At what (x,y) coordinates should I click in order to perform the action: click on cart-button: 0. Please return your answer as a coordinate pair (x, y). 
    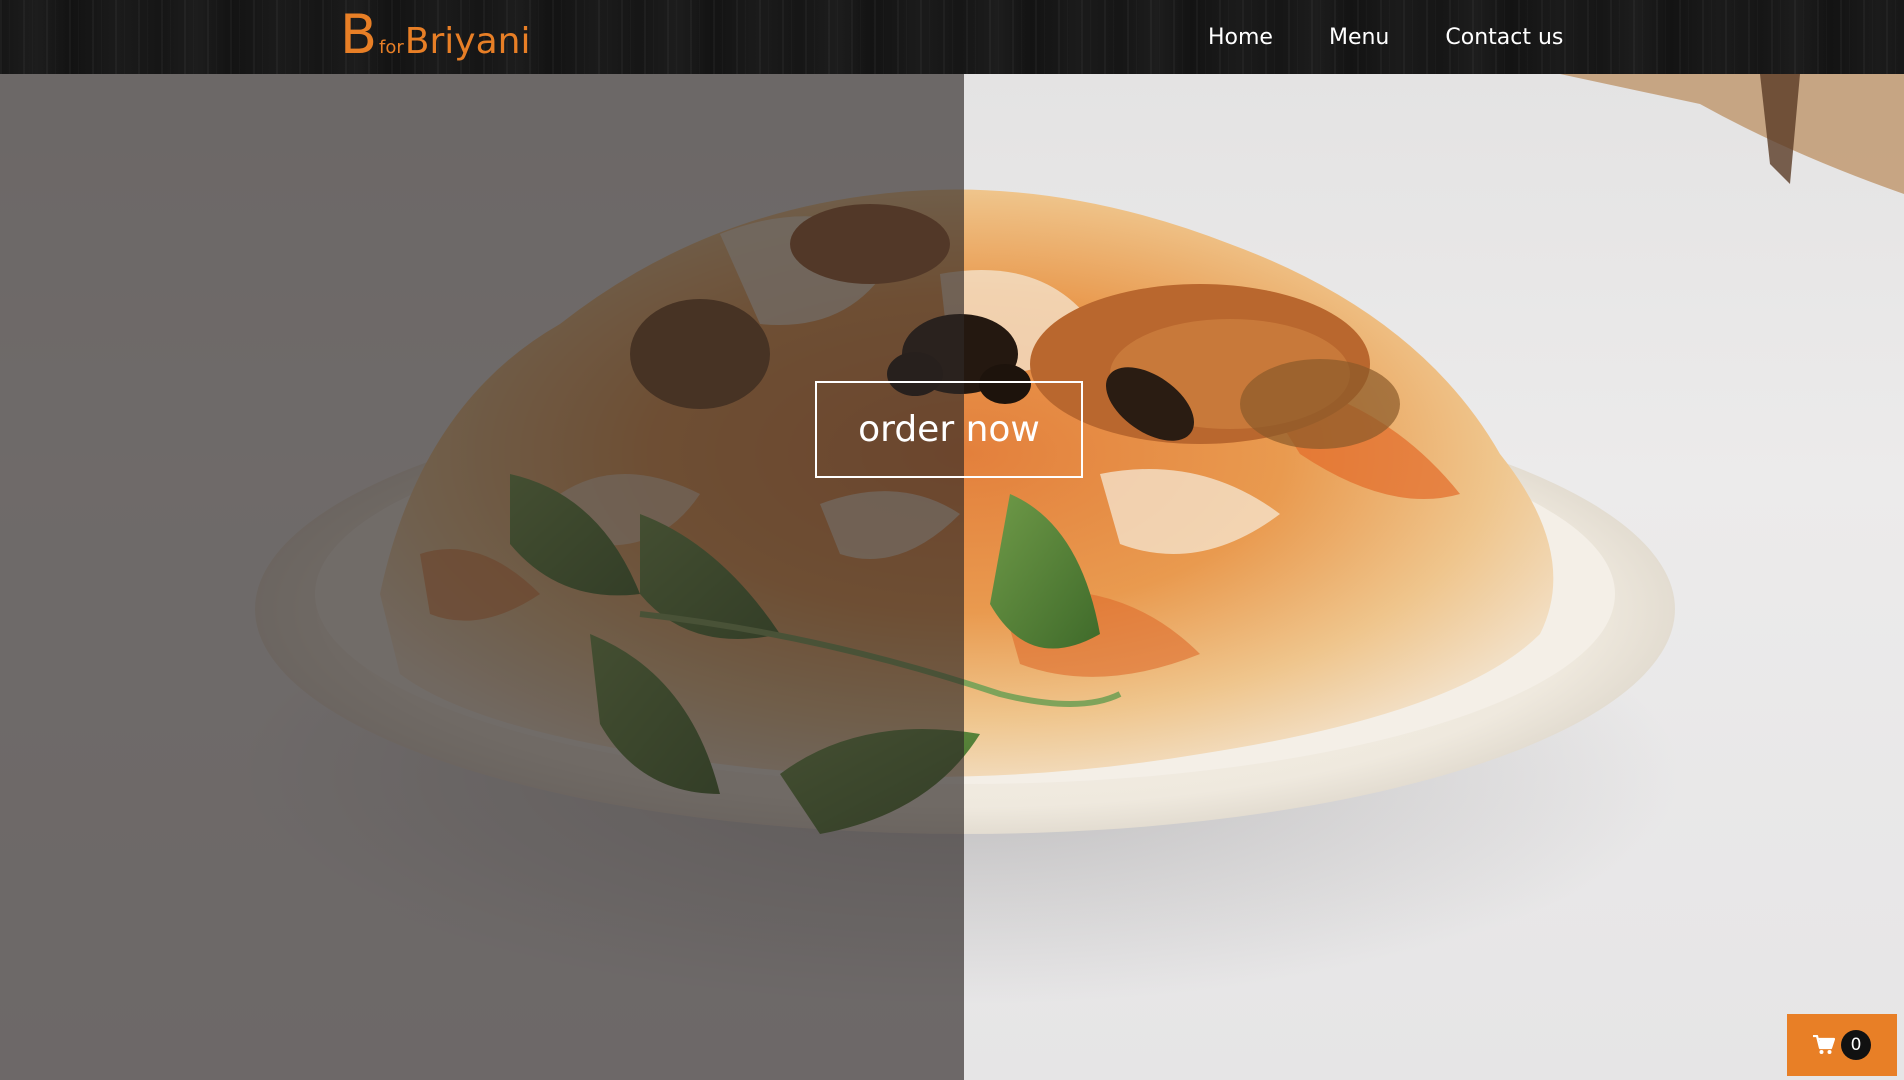
    Looking at the image, I should click on (1842, 1045).